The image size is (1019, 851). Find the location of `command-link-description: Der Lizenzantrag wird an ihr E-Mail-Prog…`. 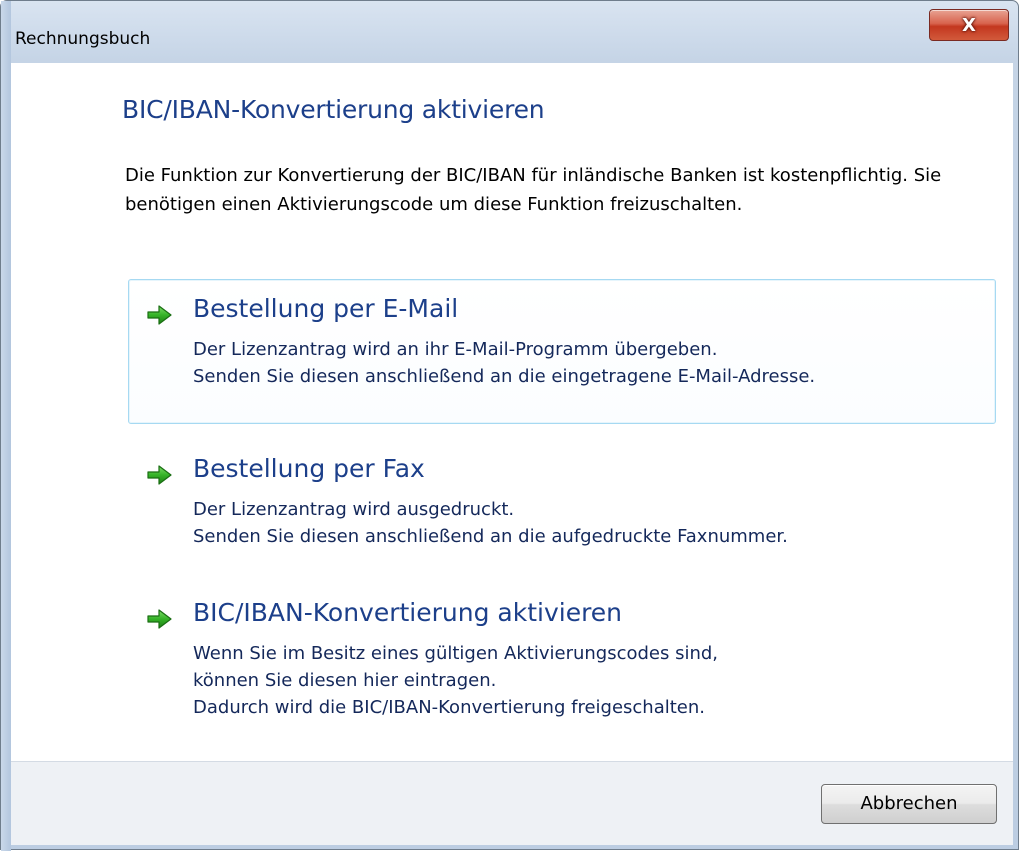

command-link-description: Der Lizenzantrag wird an ihr E-Mail-Prog… is located at coordinates (504, 363).